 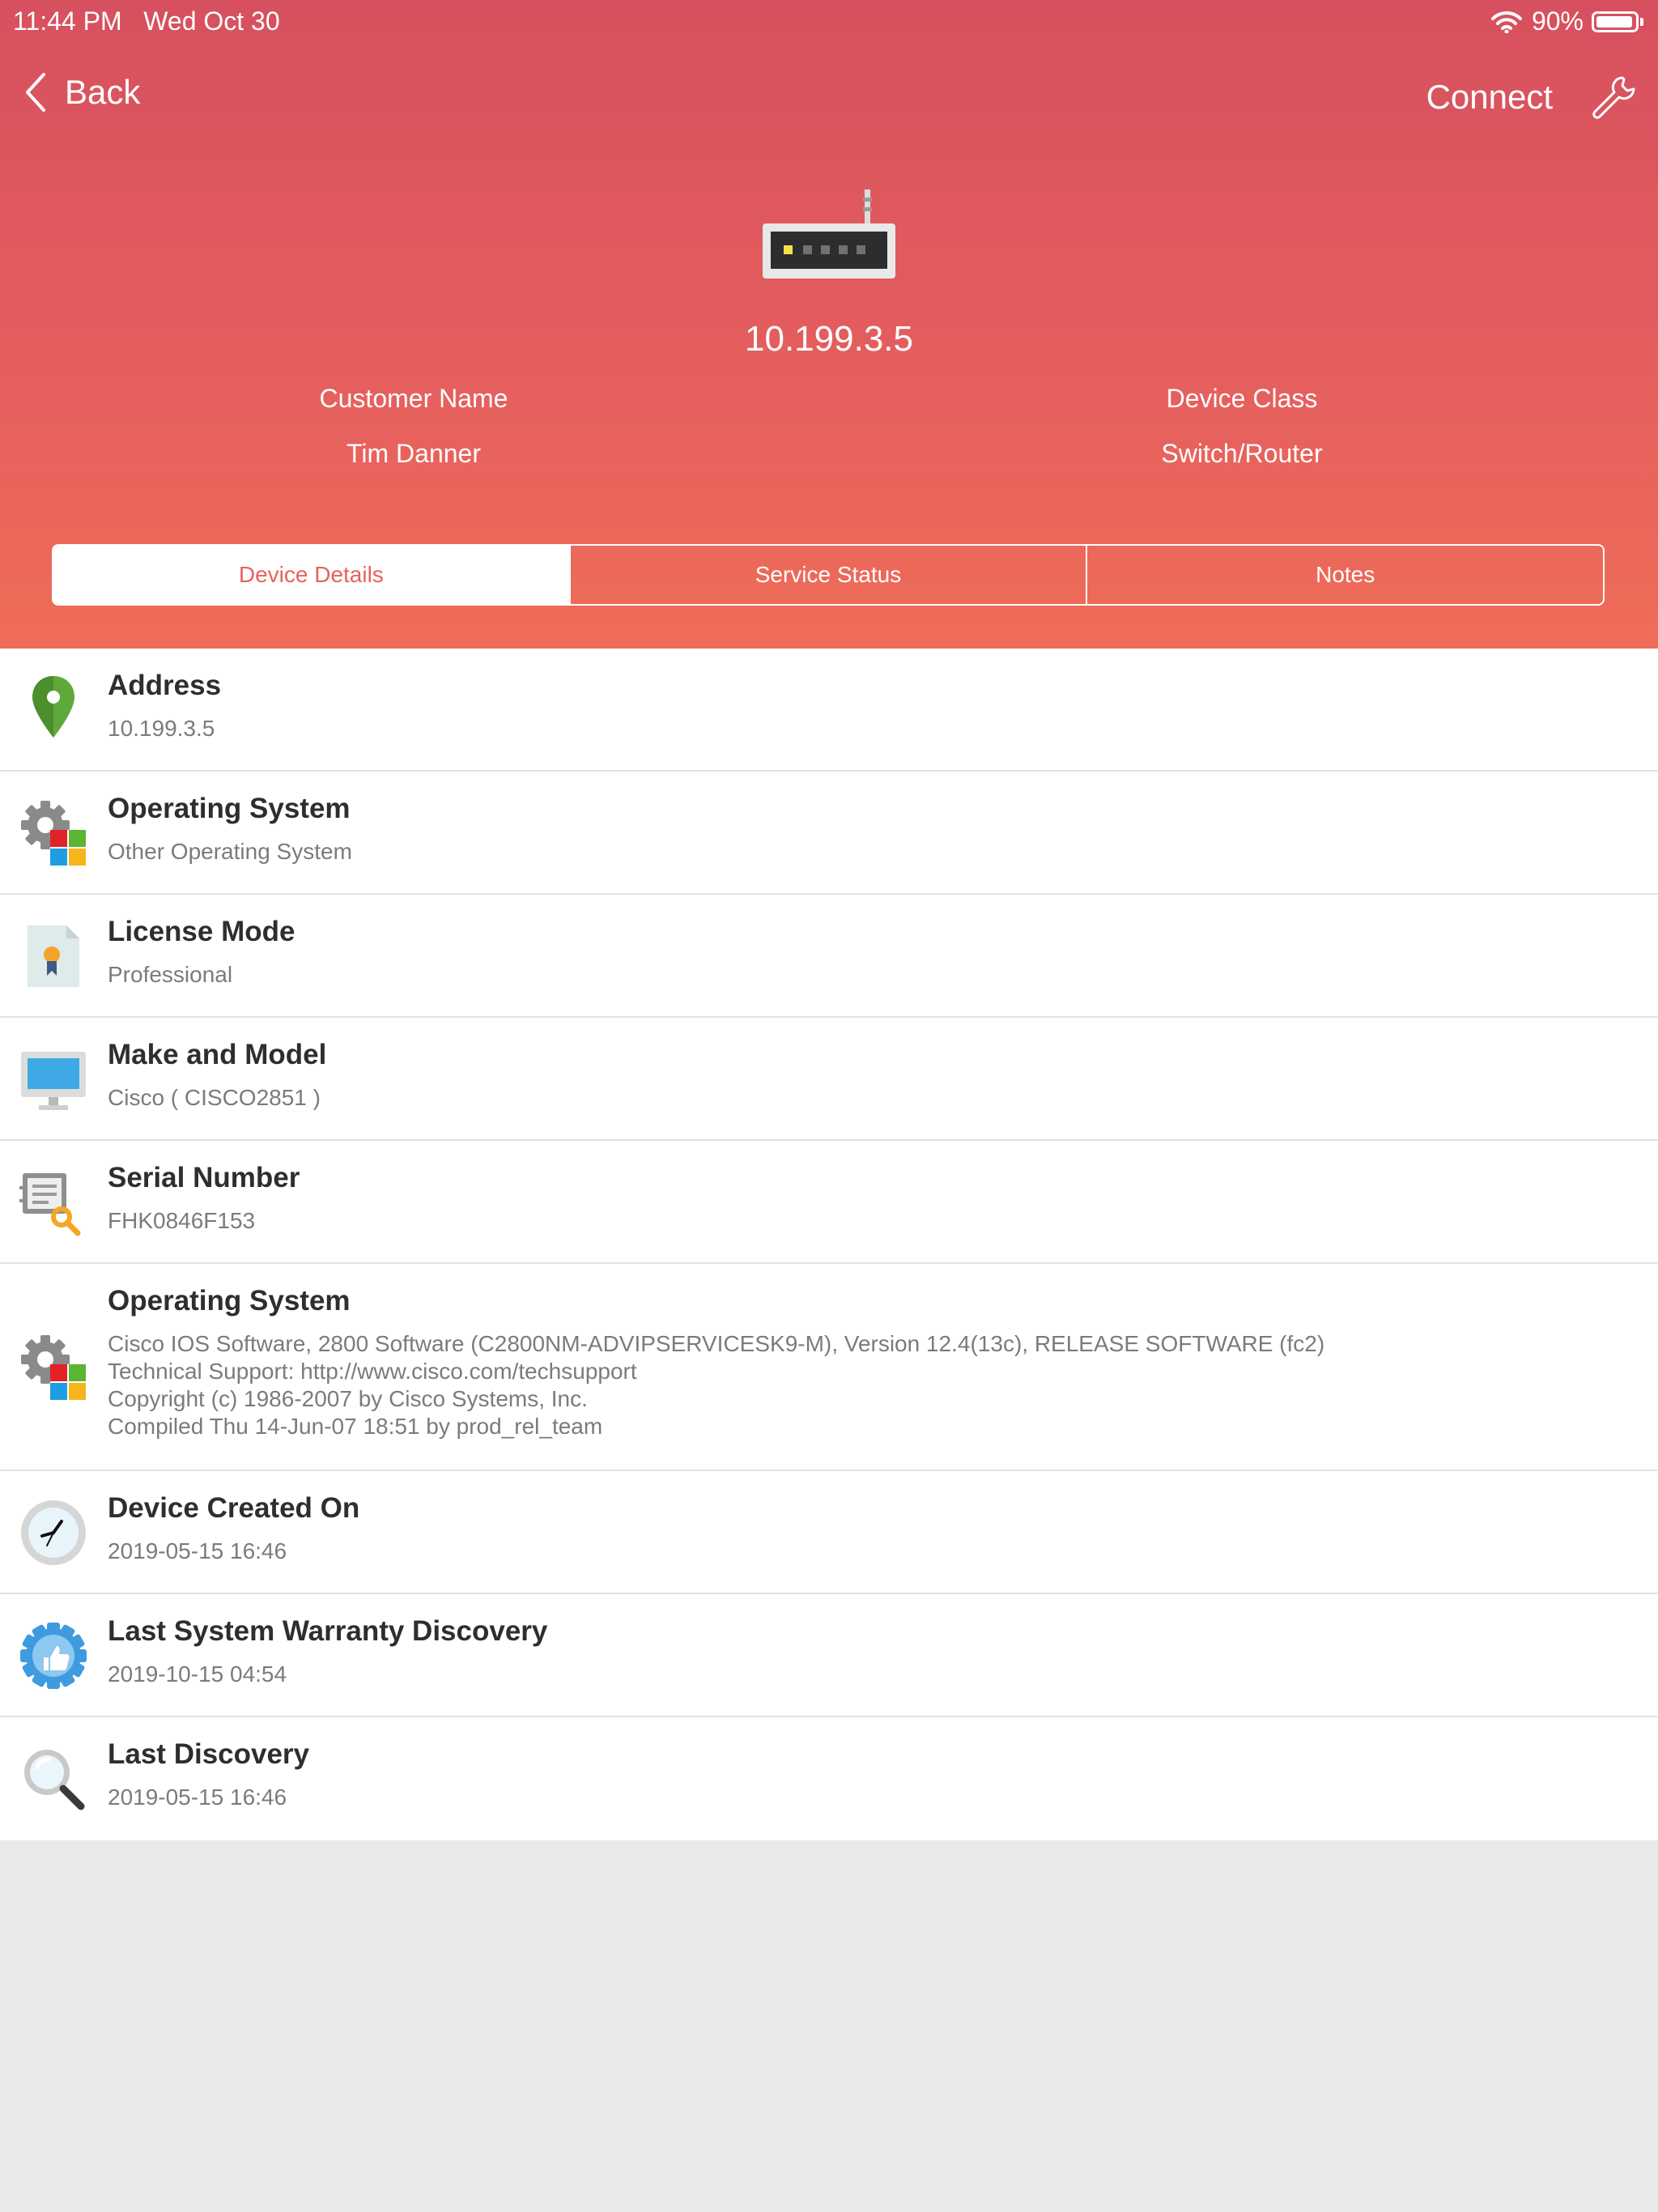 I want to click on segmented-tabs: Device Details Service Status Notes, so click(x=828, y=575).